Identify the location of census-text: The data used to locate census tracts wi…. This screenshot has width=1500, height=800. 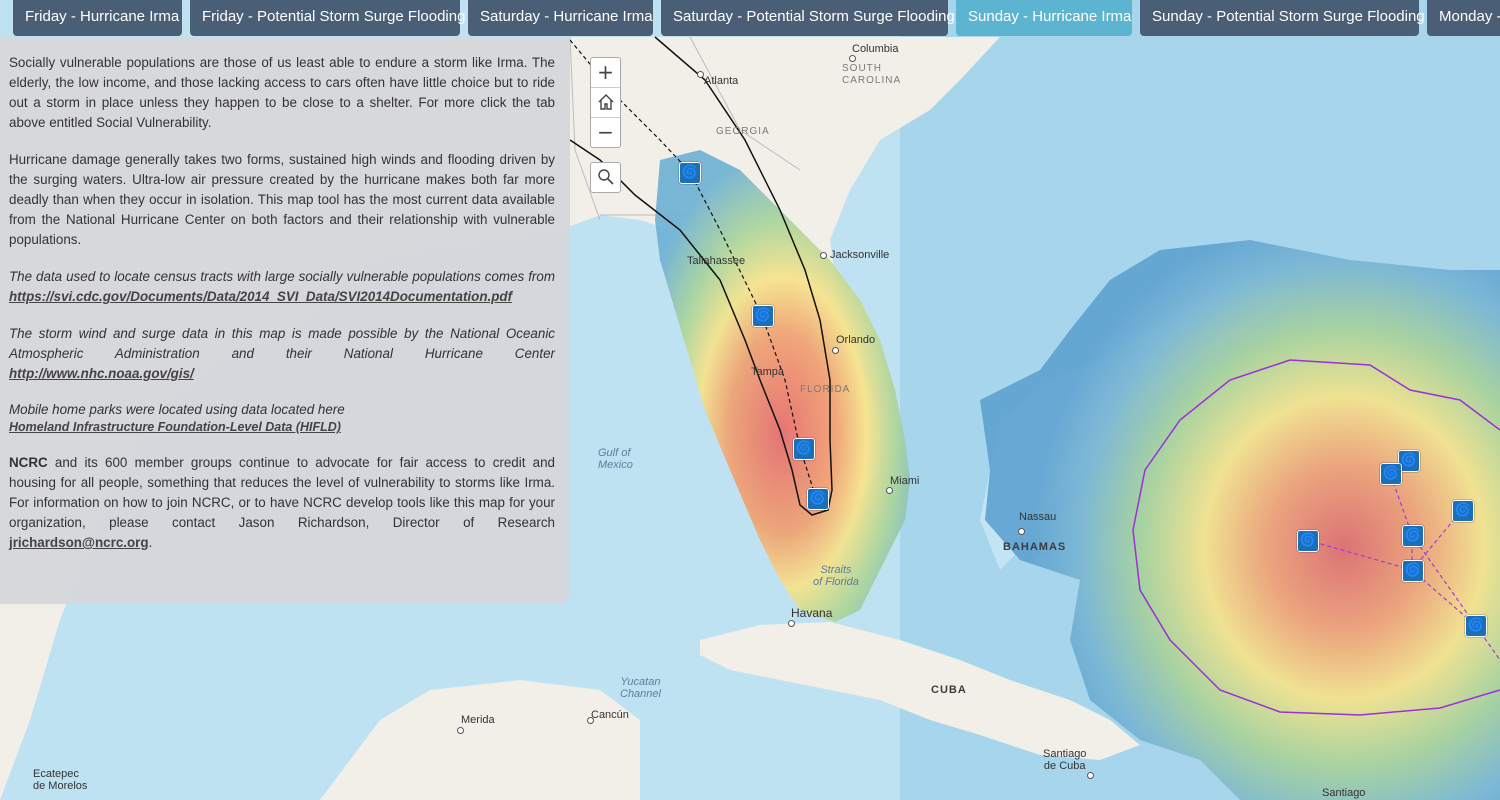
(282, 276).